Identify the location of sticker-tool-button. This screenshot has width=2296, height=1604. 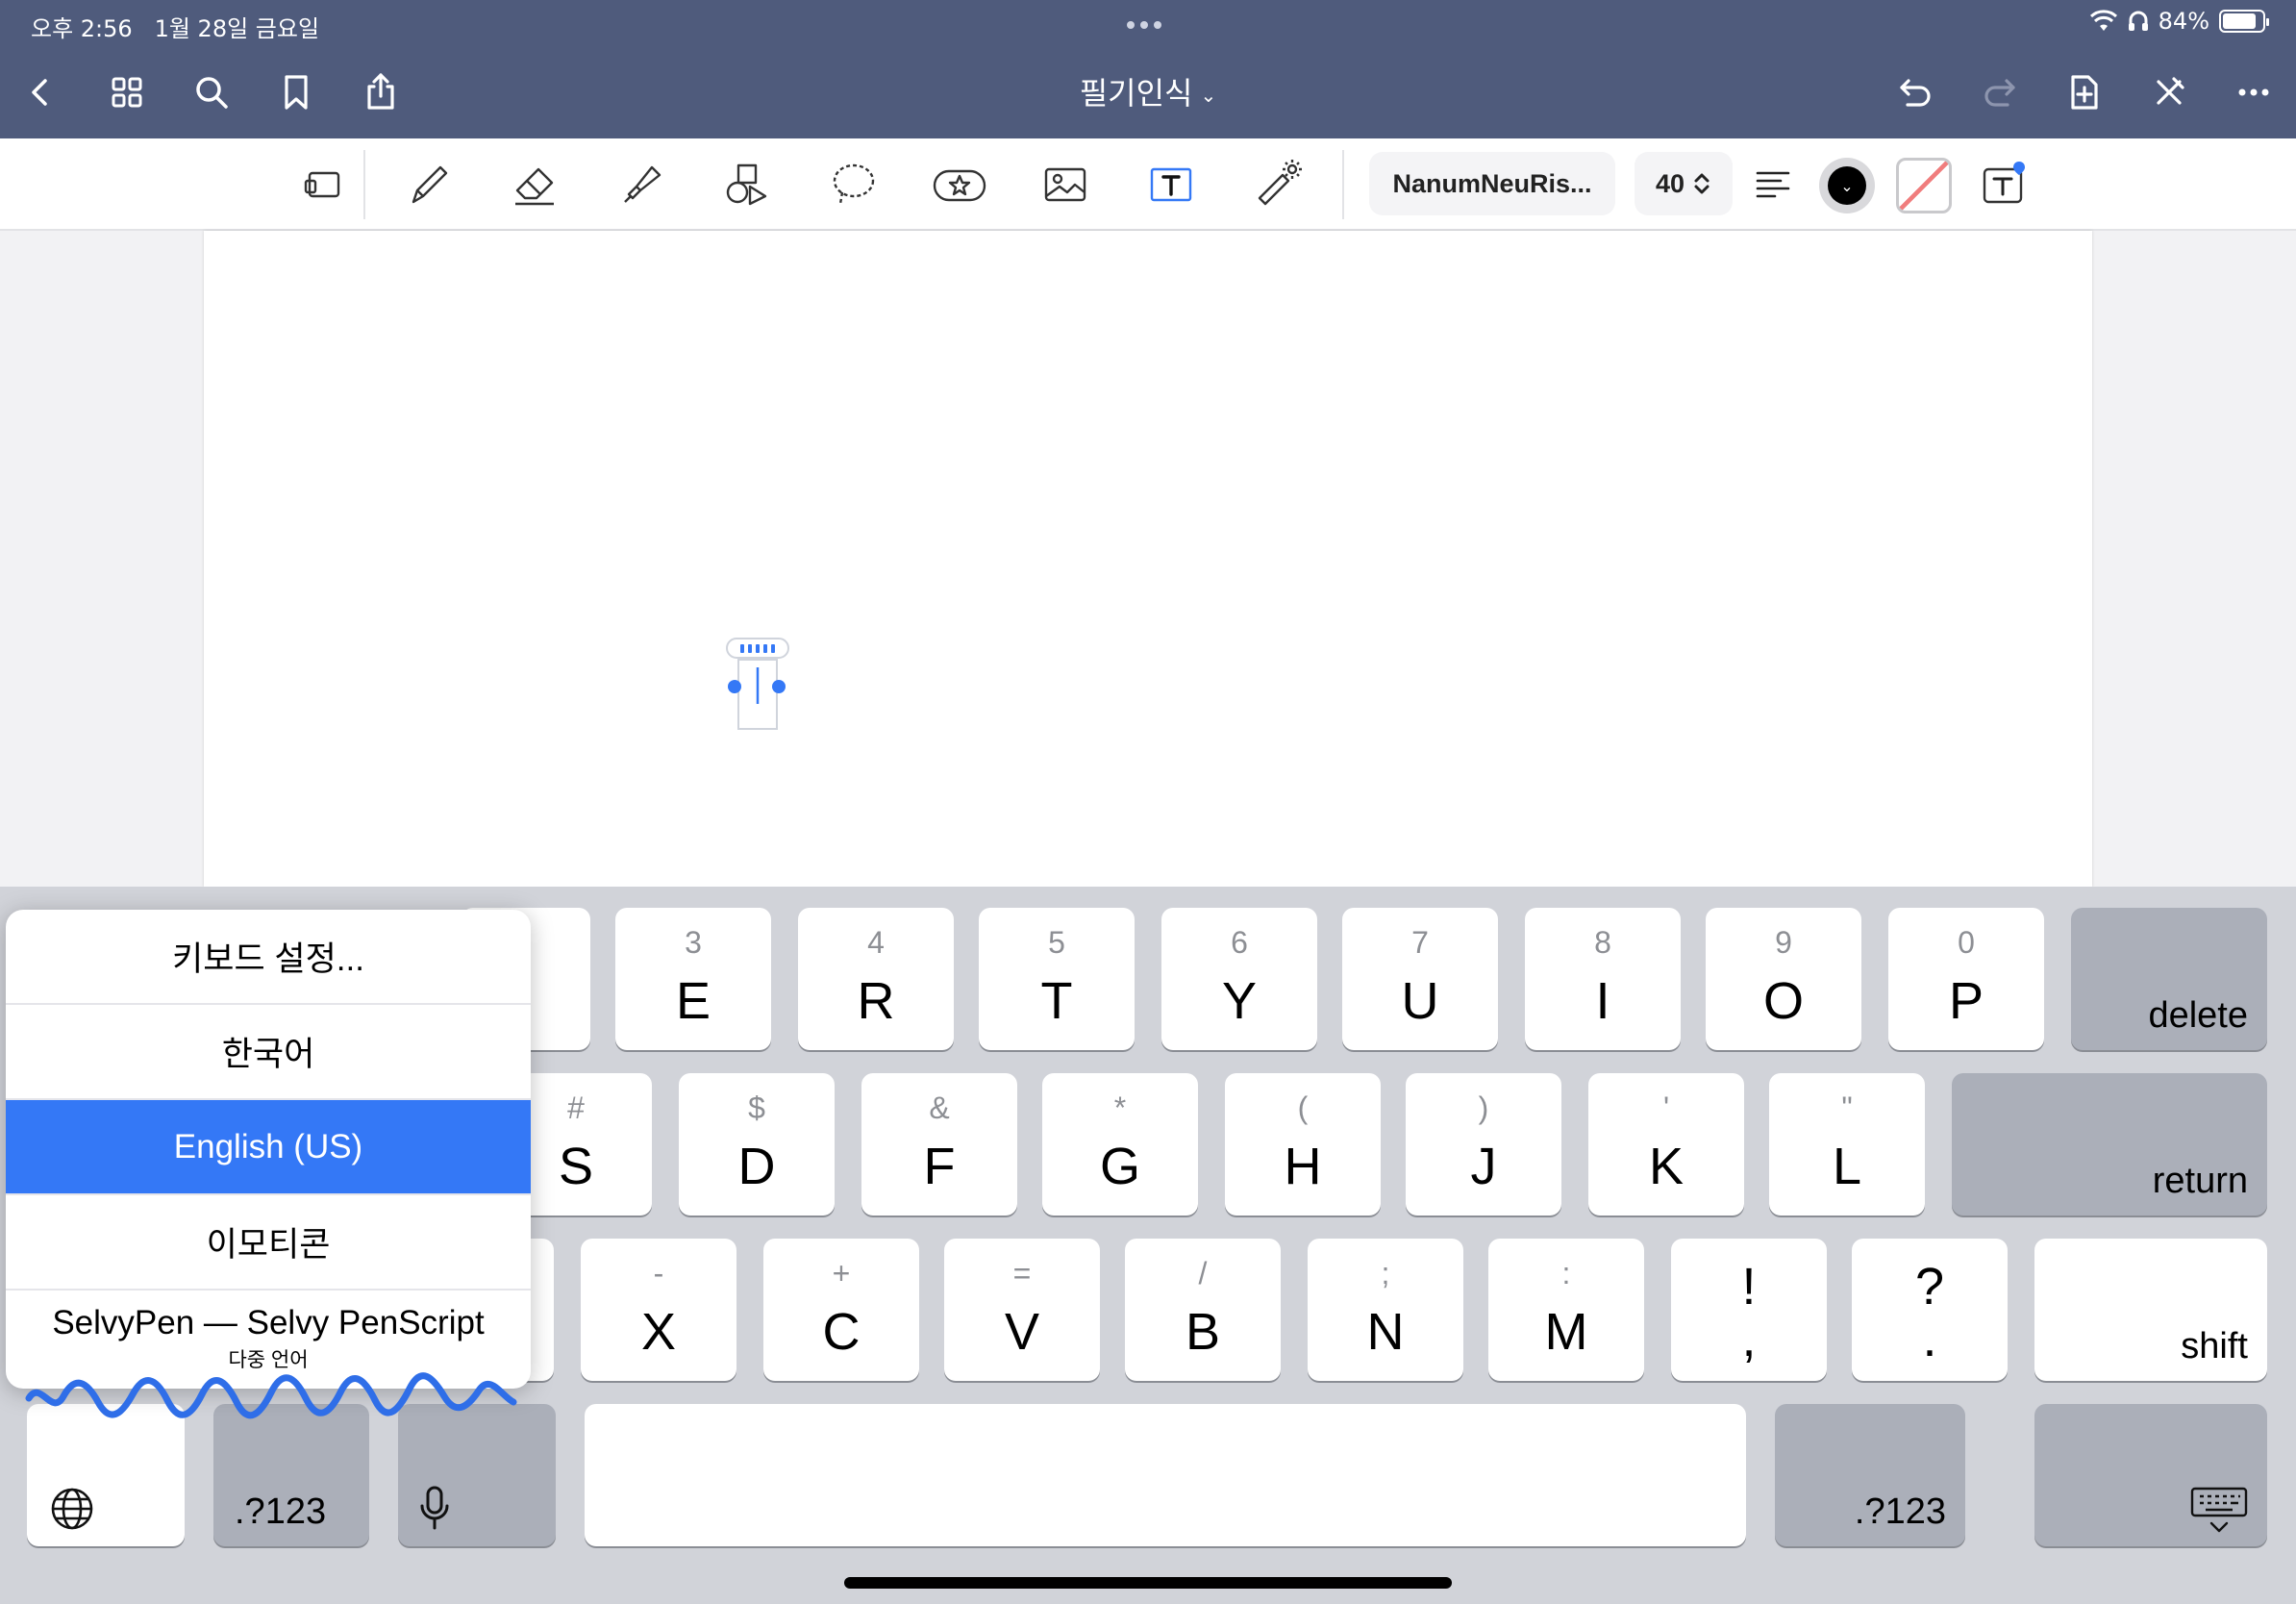
(959, 184).